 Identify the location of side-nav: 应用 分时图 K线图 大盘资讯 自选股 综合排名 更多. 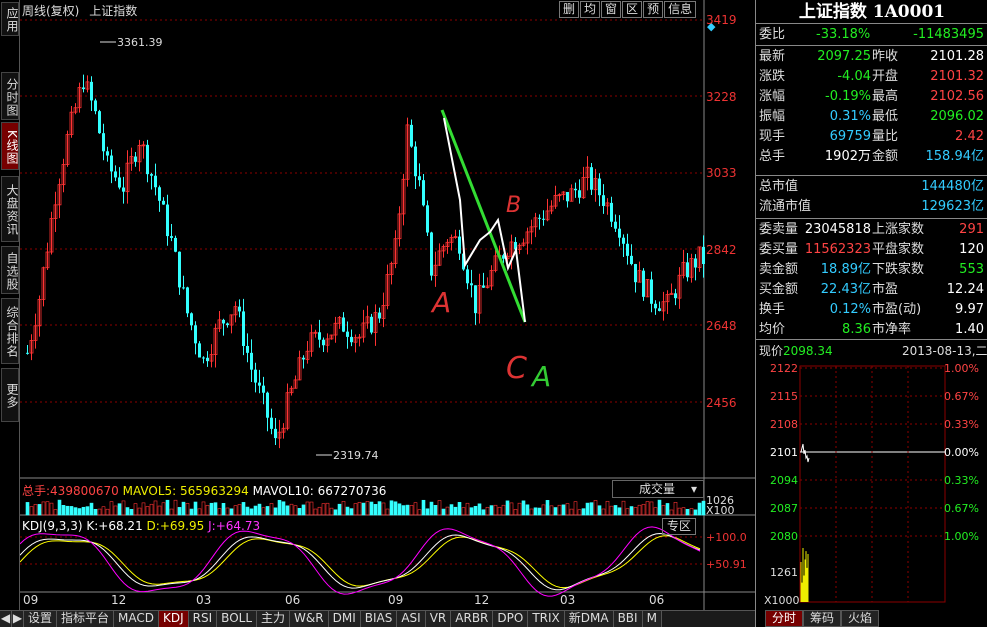
(10, 305).